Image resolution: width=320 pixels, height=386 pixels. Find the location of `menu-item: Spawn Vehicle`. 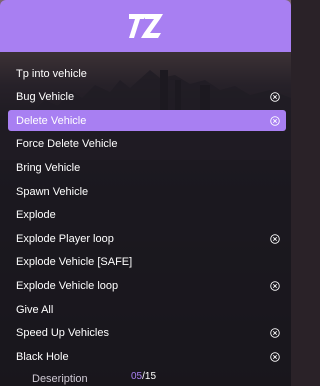

menu-item: Spawn Vehicle is located at coordinates (147, 191).